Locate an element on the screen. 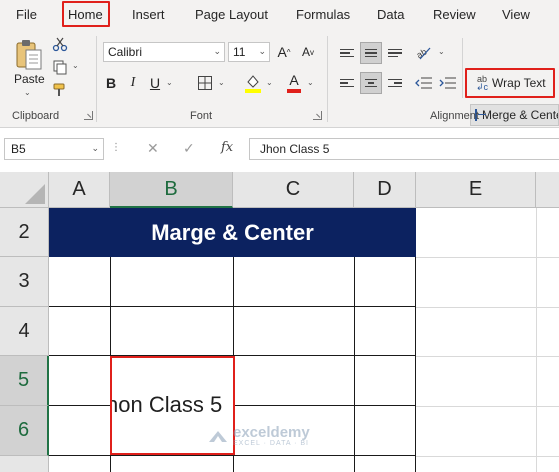 The image size is (559, 472). watermark-text: exceldemy EXCEL · DATA · BI is located at coordinates (271, 435).